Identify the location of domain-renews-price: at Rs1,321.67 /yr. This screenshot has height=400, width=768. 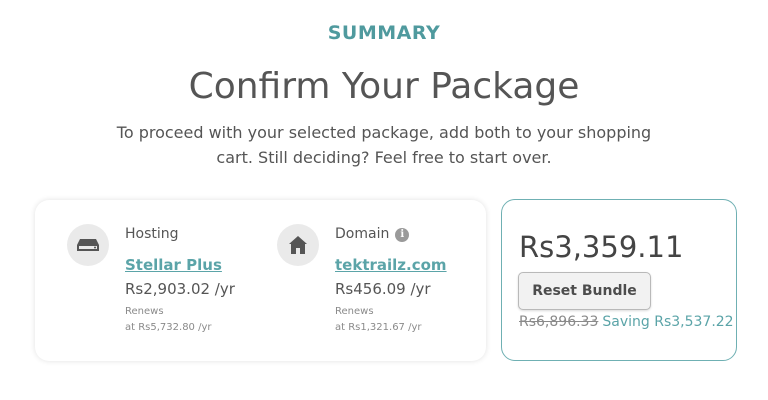
(378, 327).